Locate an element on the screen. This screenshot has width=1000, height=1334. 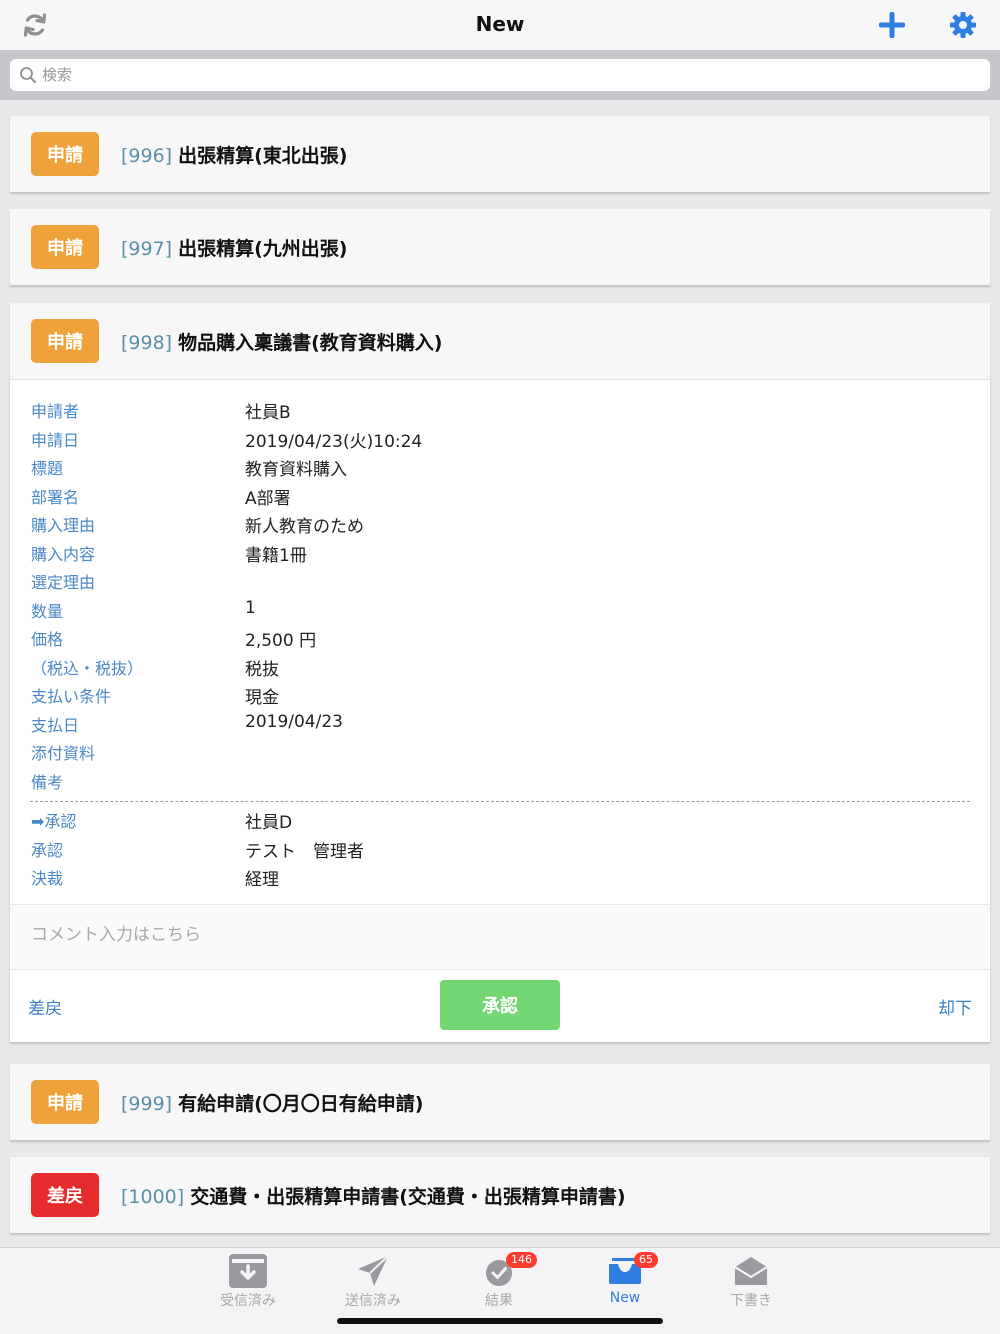
request-number: [996] is located at coordinates (147, 156).